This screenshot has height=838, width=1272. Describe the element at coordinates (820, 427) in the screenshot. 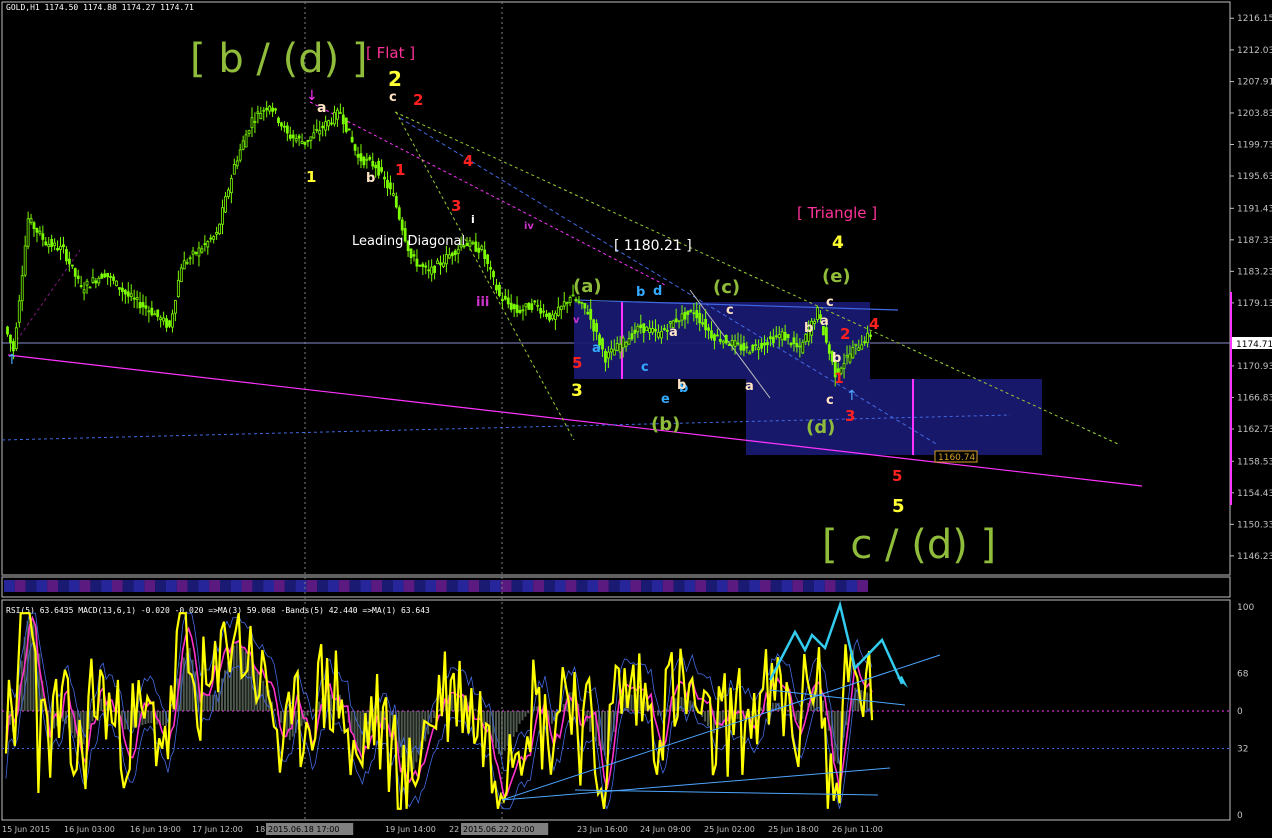

I see `wave-label: (d)` at that location.